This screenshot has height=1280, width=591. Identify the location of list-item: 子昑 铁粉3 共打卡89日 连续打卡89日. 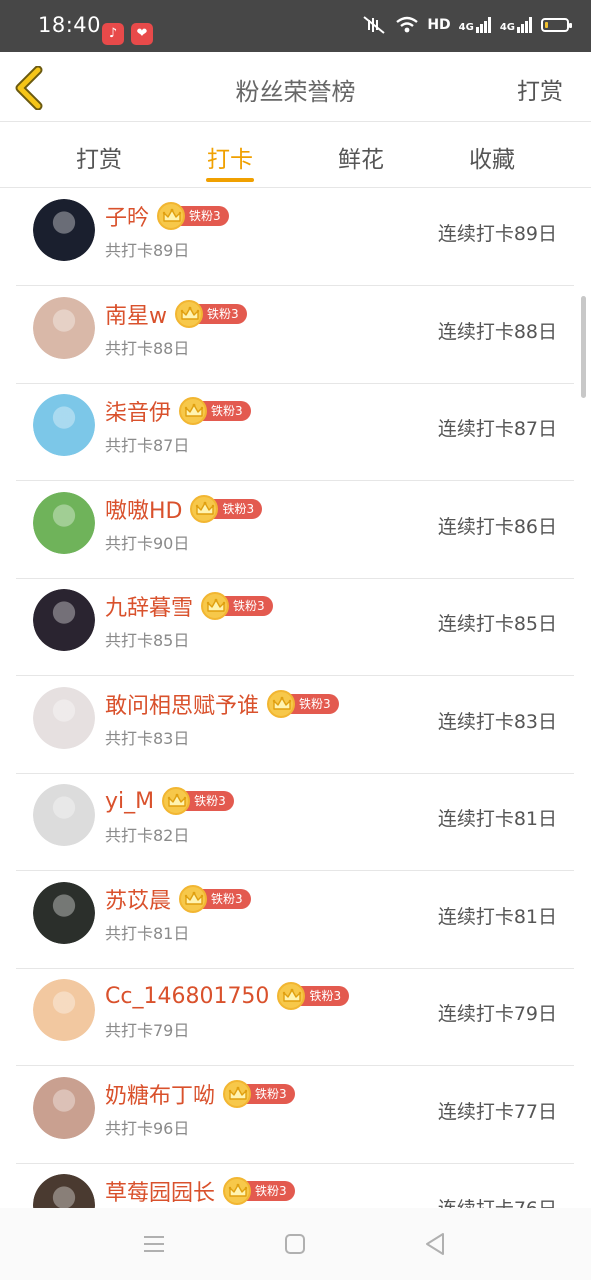
(295, 237).